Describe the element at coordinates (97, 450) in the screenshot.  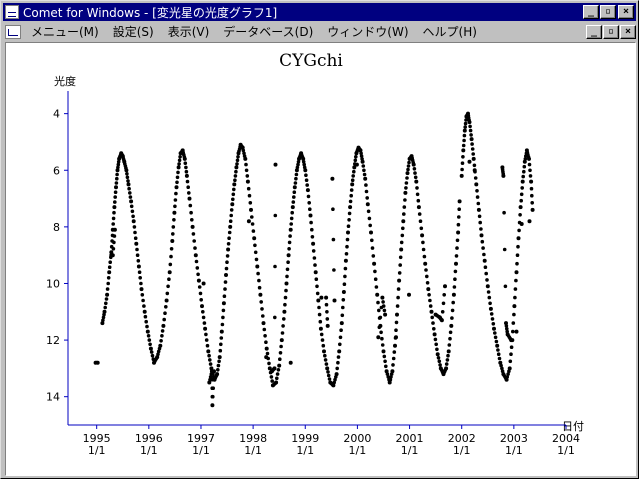
I see `x-tick-date: 1/1` at that location.